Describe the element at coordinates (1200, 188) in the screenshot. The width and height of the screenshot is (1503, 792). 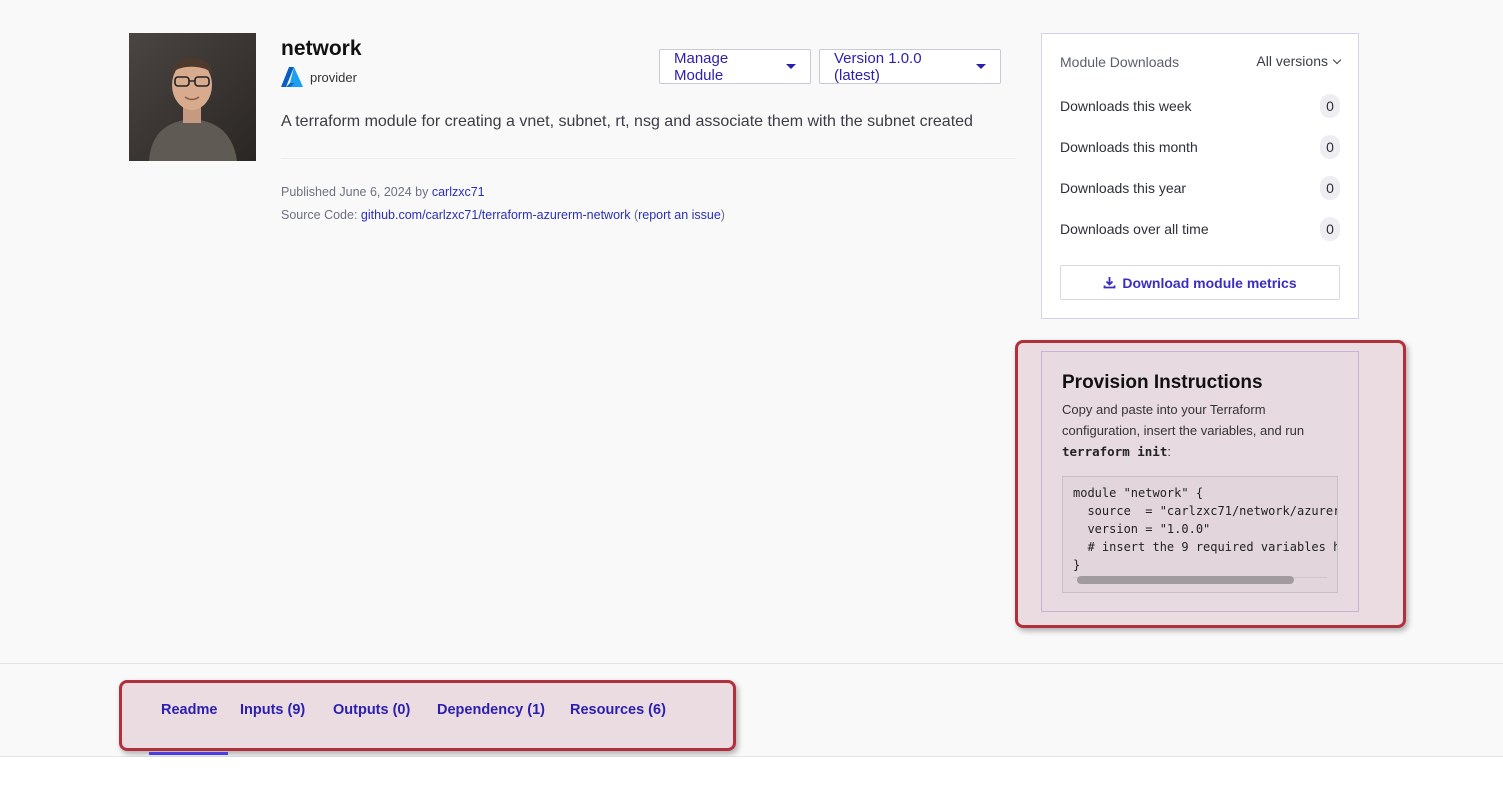
I see `downloads-row: Downloads this year 0` at that location.